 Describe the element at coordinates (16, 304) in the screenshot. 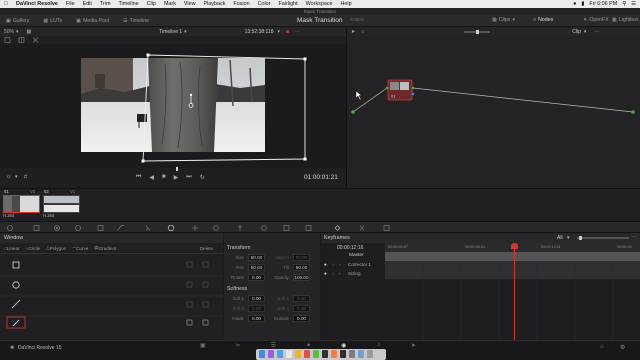

I see `line-window-icon` at that location.